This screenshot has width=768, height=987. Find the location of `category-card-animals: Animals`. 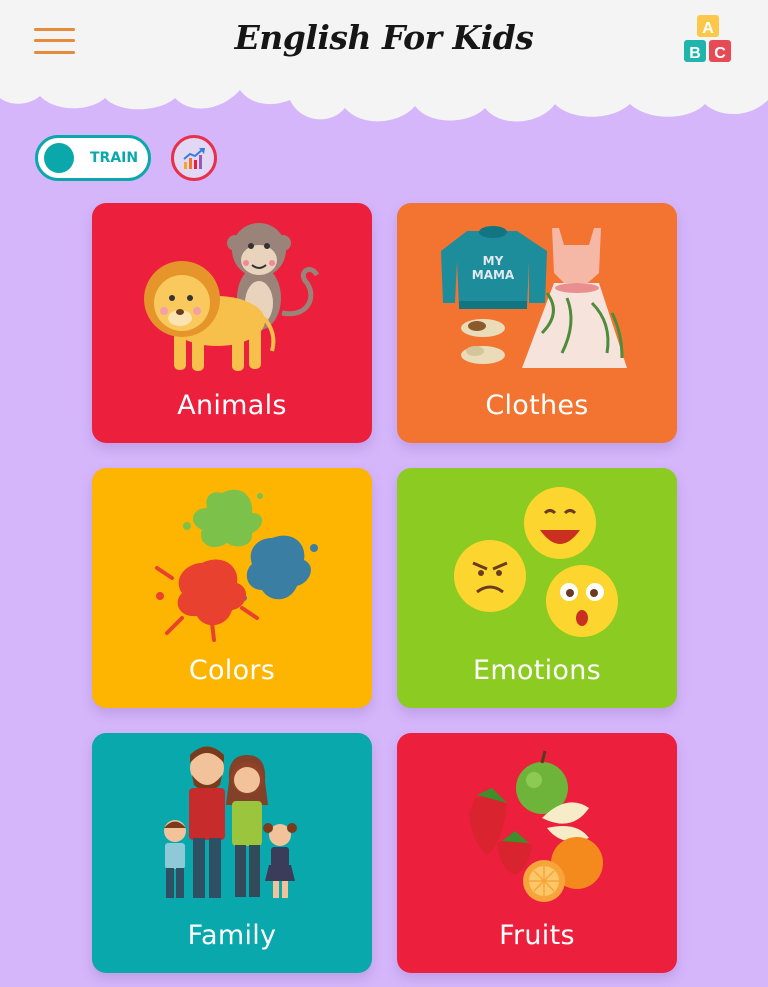

category-card-animals: Animals is located at coordinates (232, 323).